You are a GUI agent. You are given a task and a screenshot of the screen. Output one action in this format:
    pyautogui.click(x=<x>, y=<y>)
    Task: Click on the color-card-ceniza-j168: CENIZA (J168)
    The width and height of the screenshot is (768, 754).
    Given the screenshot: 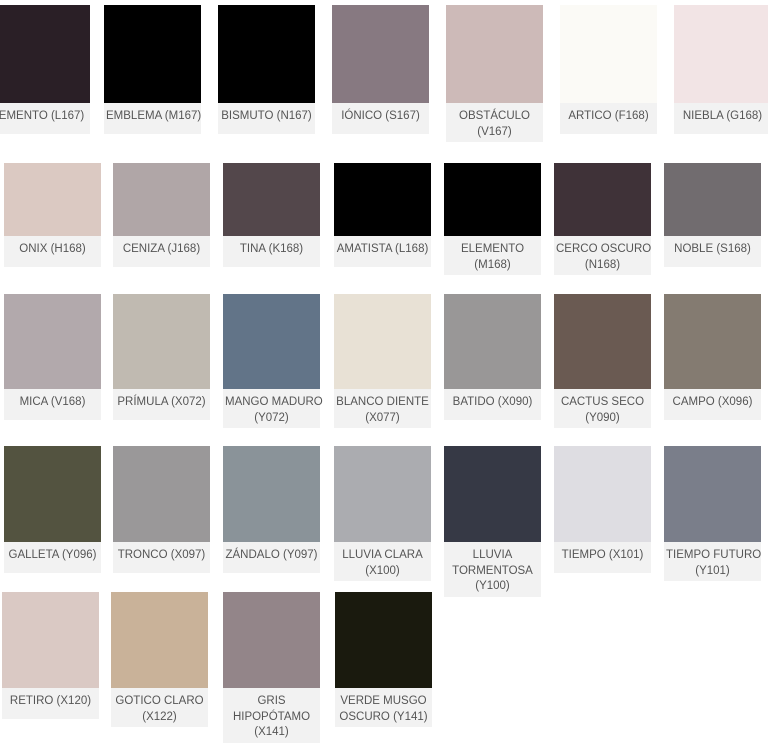 What is the action you would take?
    pyautogui.click(x=161, y=215)
    